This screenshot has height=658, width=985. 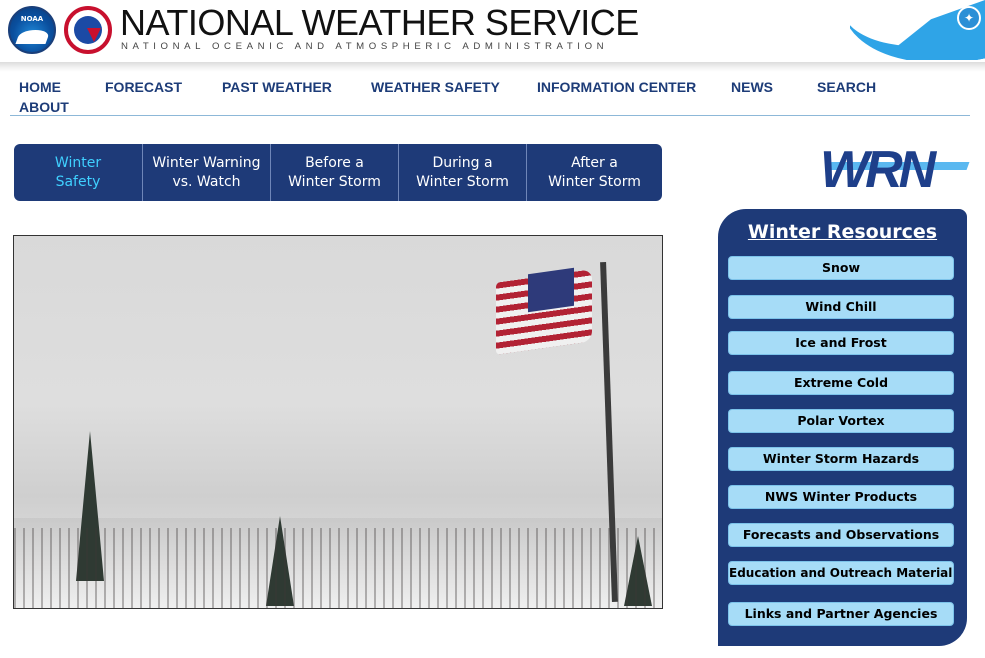 What do you see at coordinates (551, 290) in the screenshot?
I see `flag-canton` at bounding box center [551, 290].